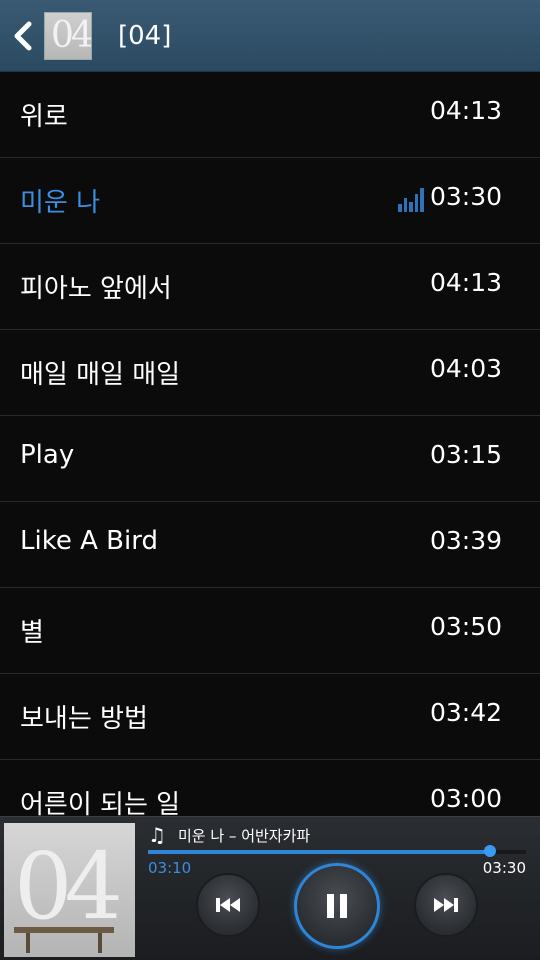  What do you see at coordinates (504, 868) in the screenshot?
I see `total-time: 03:30` at bounding box center [504, 868].